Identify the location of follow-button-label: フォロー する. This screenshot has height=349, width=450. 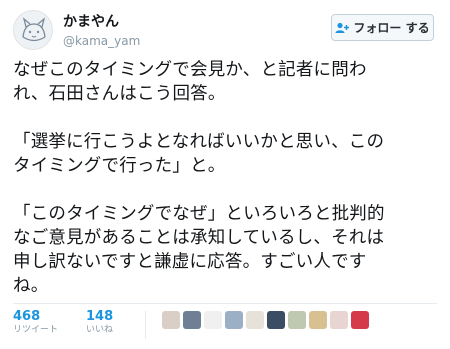
(391, 28).